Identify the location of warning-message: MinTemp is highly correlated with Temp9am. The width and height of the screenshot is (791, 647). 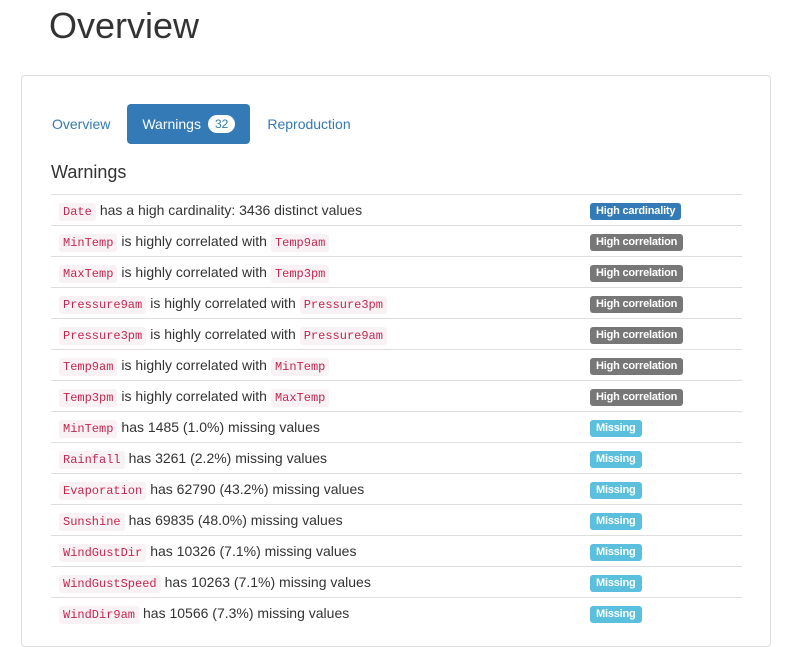
(319, 241).